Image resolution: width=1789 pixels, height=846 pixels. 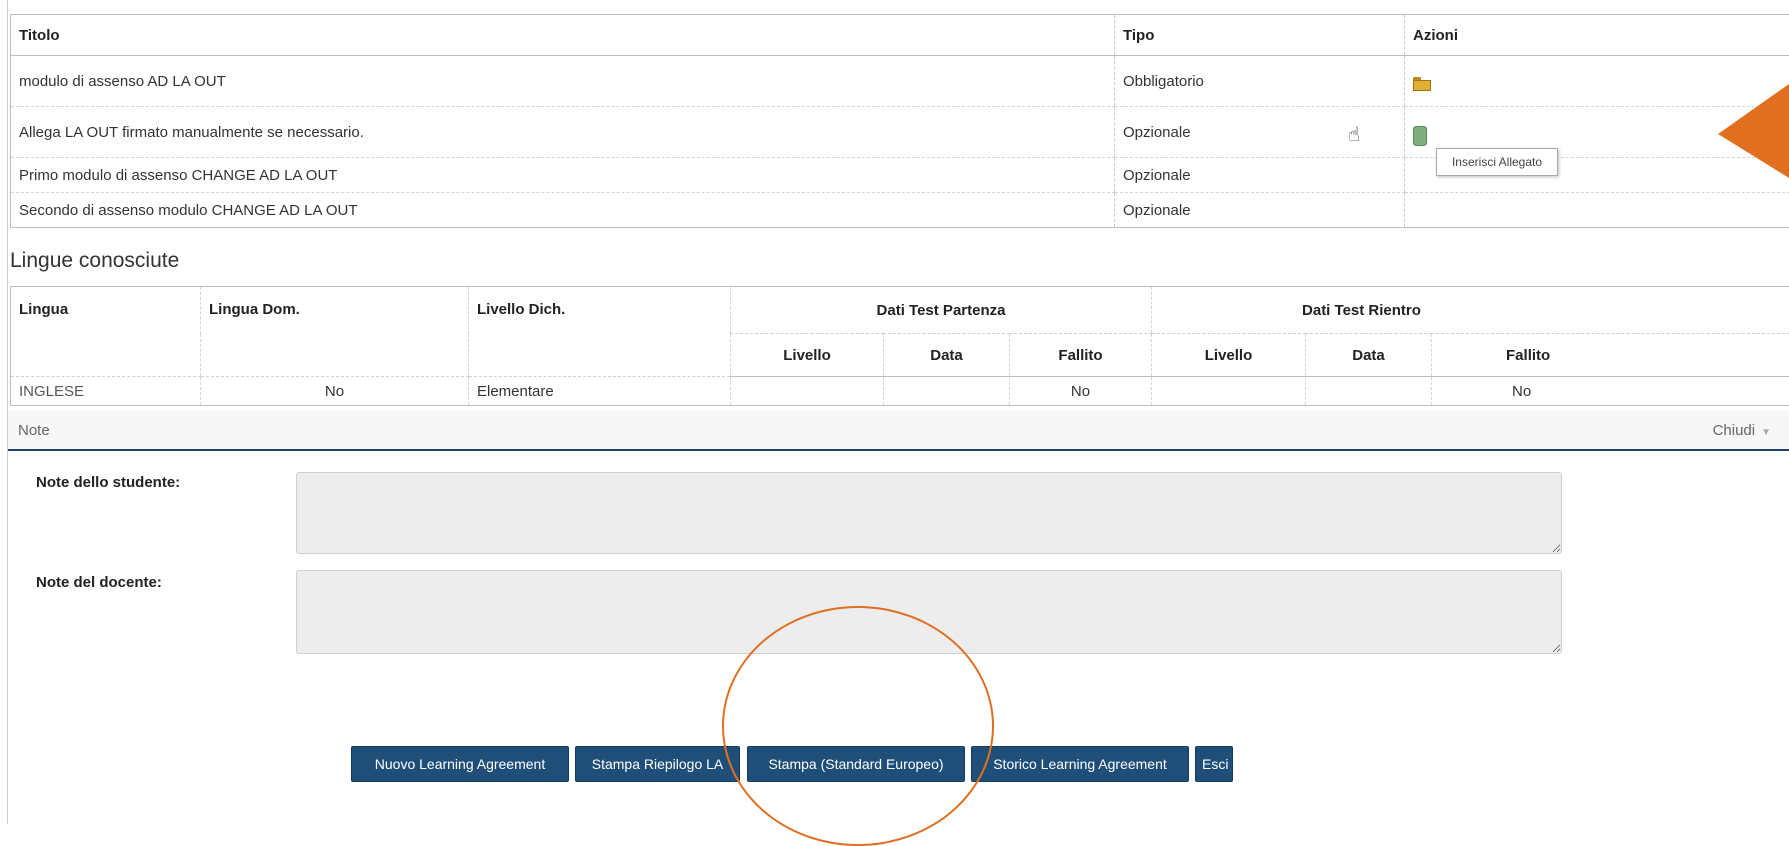 I want to click on chevron-down-icon: ▼, so click(x=1766, y=432).